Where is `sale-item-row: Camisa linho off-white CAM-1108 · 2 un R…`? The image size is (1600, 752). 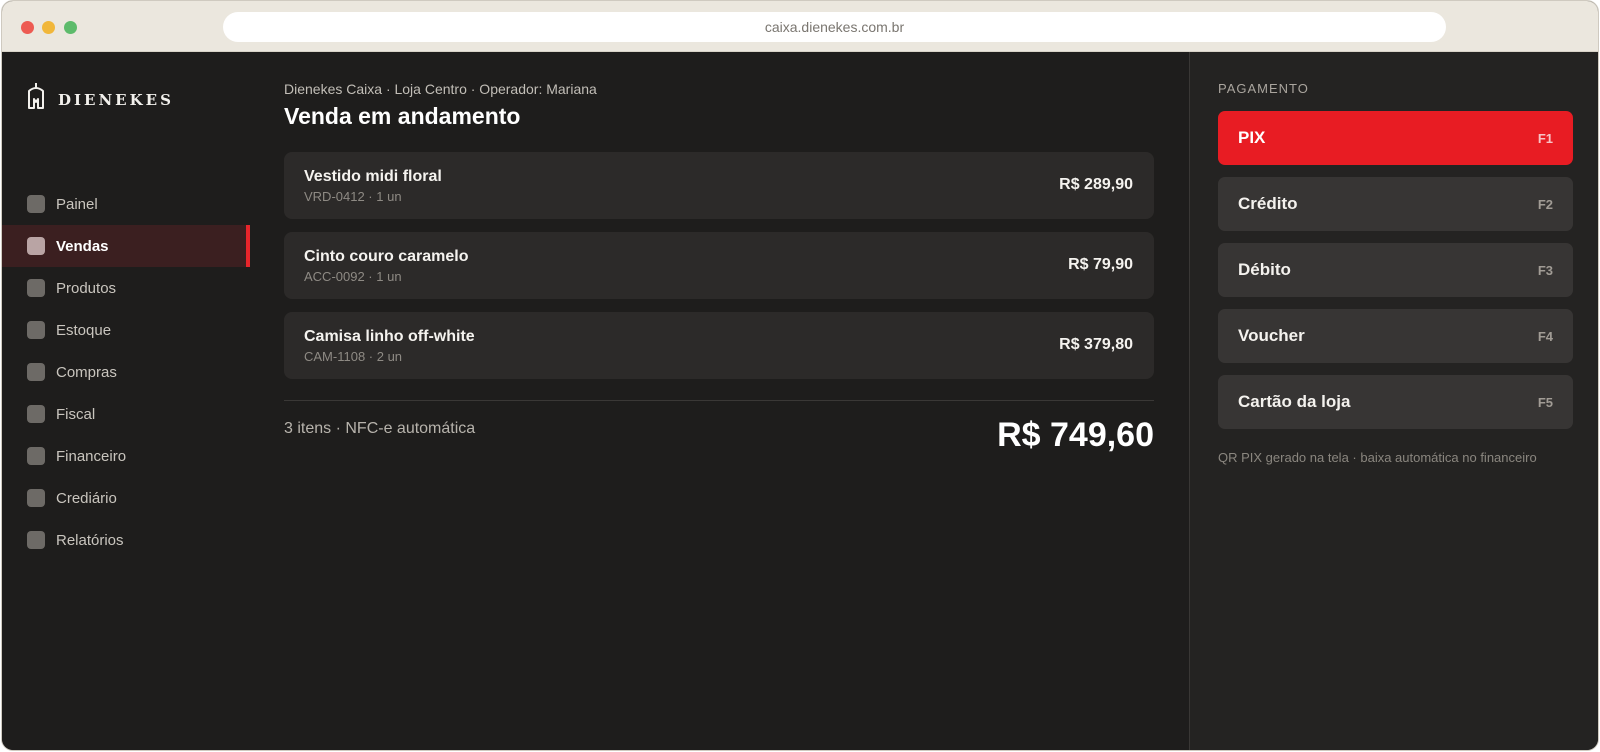
sale-item-row: Camisa linho off-white CAM-1108 · 2 un R… is located at coordinates (719, 345).